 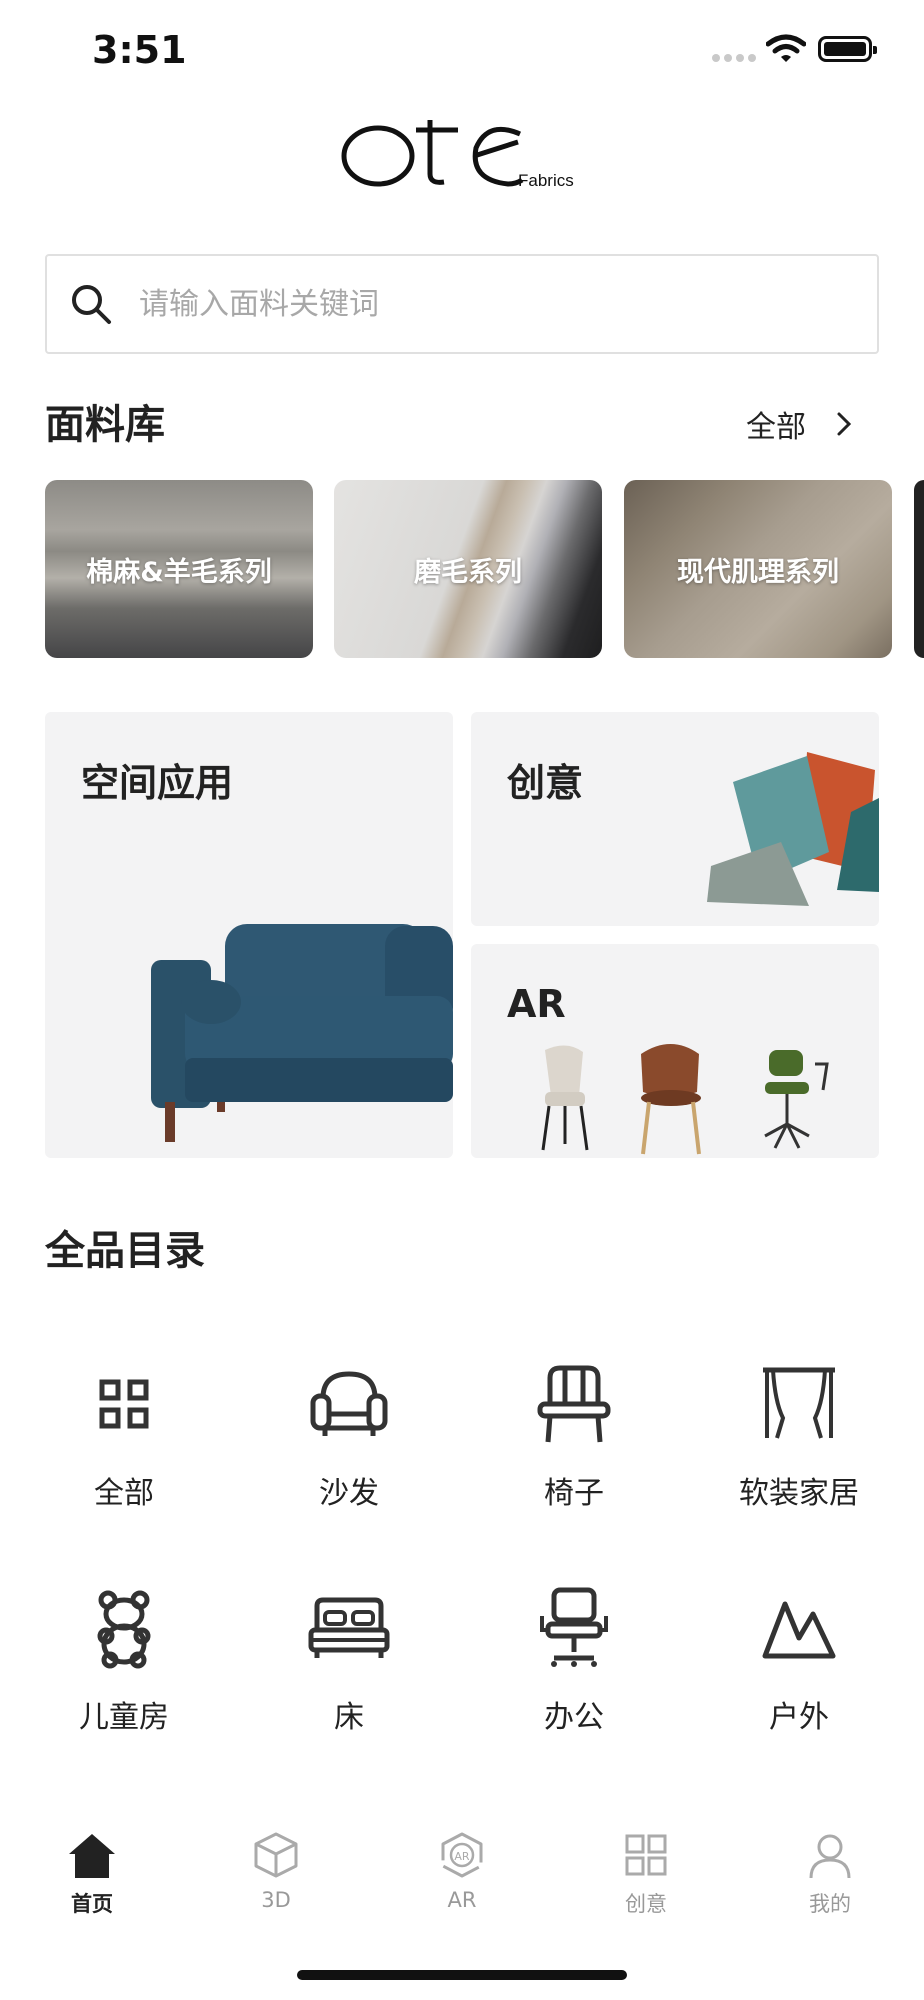 What do you see at coordinates (276, 1855) in the screenshot?
I see `cube-icon` at bounding box center [276, 1855].